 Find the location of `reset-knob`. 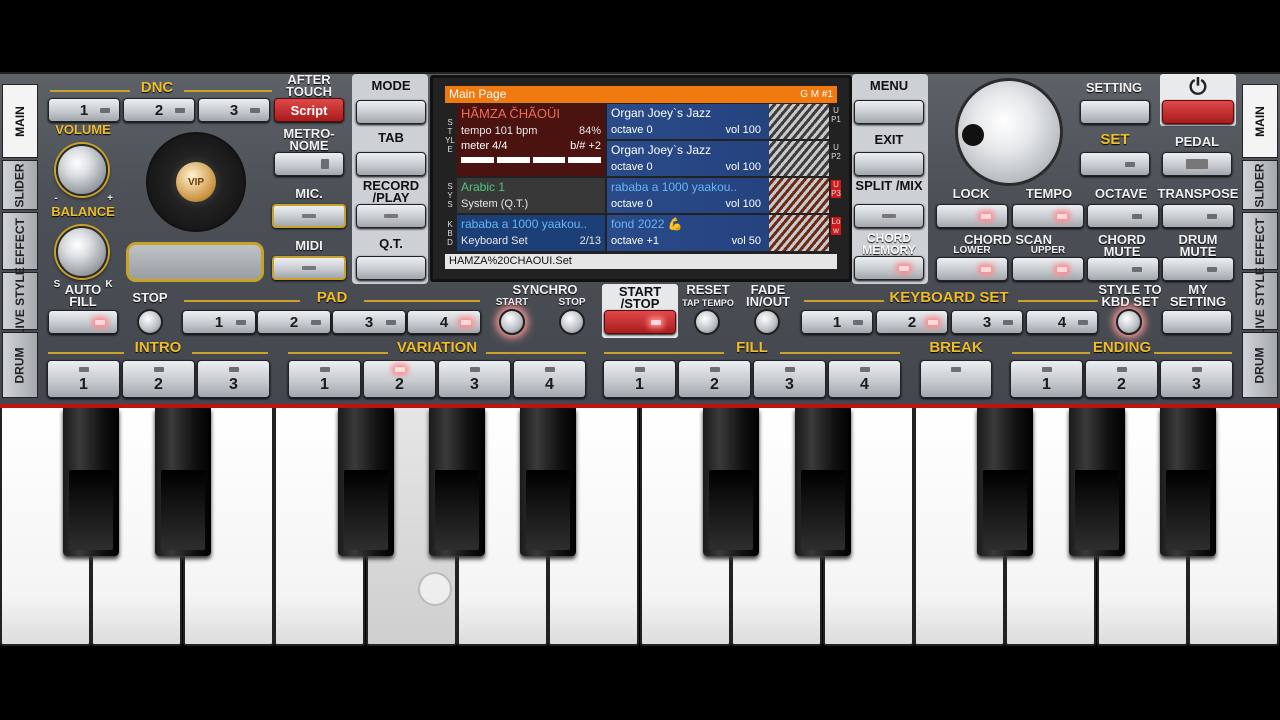

reset-knob is located at coordinates (707, 322).